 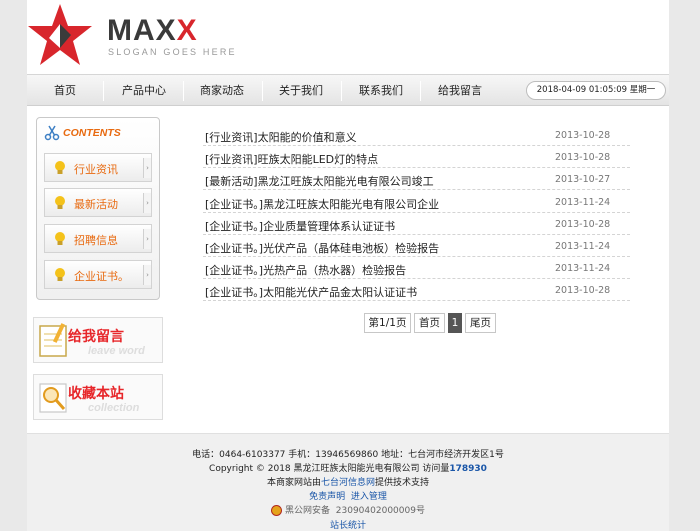 What do you see at coordinates (101, 276) in the screenshot?
I see `sidebar-item-label: 企业证书。` at bounding box center [101, 276].